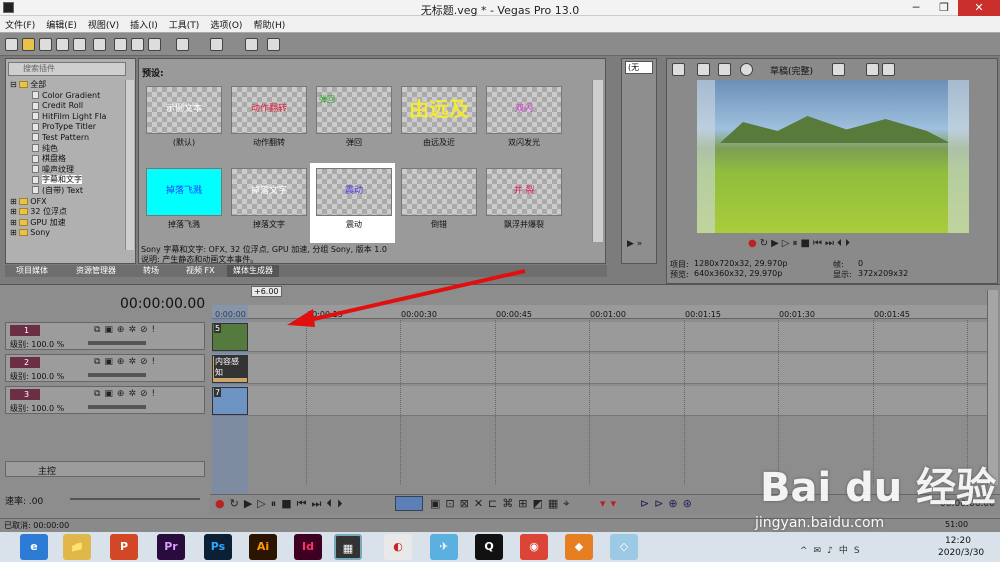 This screenshot has height=562, width=1000. What do you see at coordinates (32, 271) in the screenshot?
I see `tab-project-media: 项目媒体` at bounding box center [32, 271].